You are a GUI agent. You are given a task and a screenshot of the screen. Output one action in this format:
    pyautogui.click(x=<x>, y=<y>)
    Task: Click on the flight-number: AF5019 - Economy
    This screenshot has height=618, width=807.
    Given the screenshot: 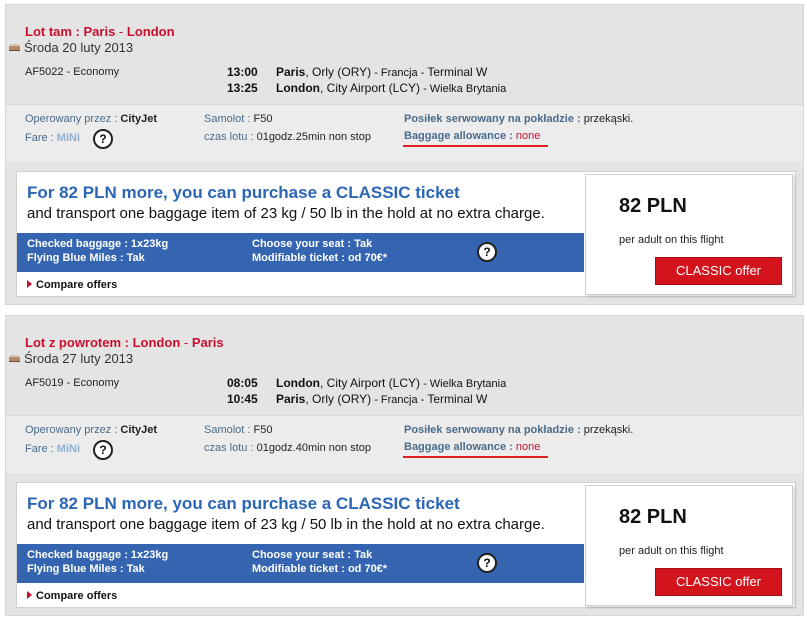 What is the action you would take?
    pyautogui.click(x=72, y=383)
    